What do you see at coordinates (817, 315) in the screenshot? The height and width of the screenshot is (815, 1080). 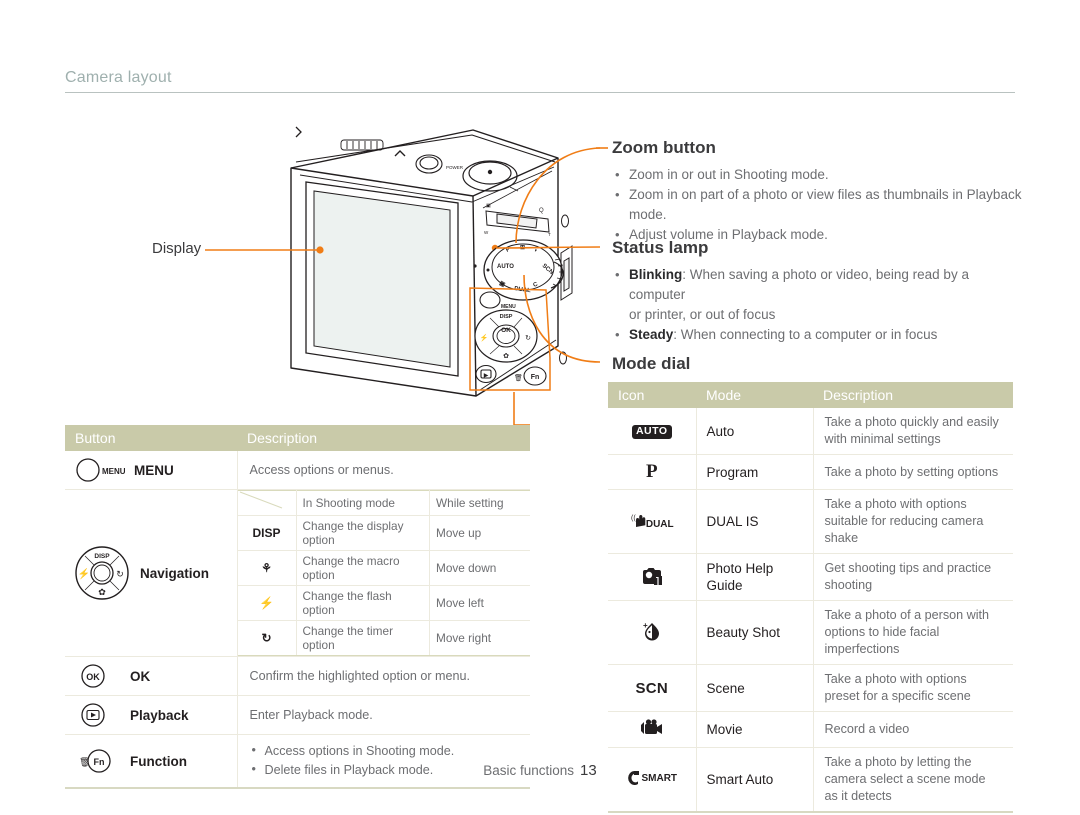 I see `list-item-continuation: or printer, or out of focus` at bounding box center [817, 315].